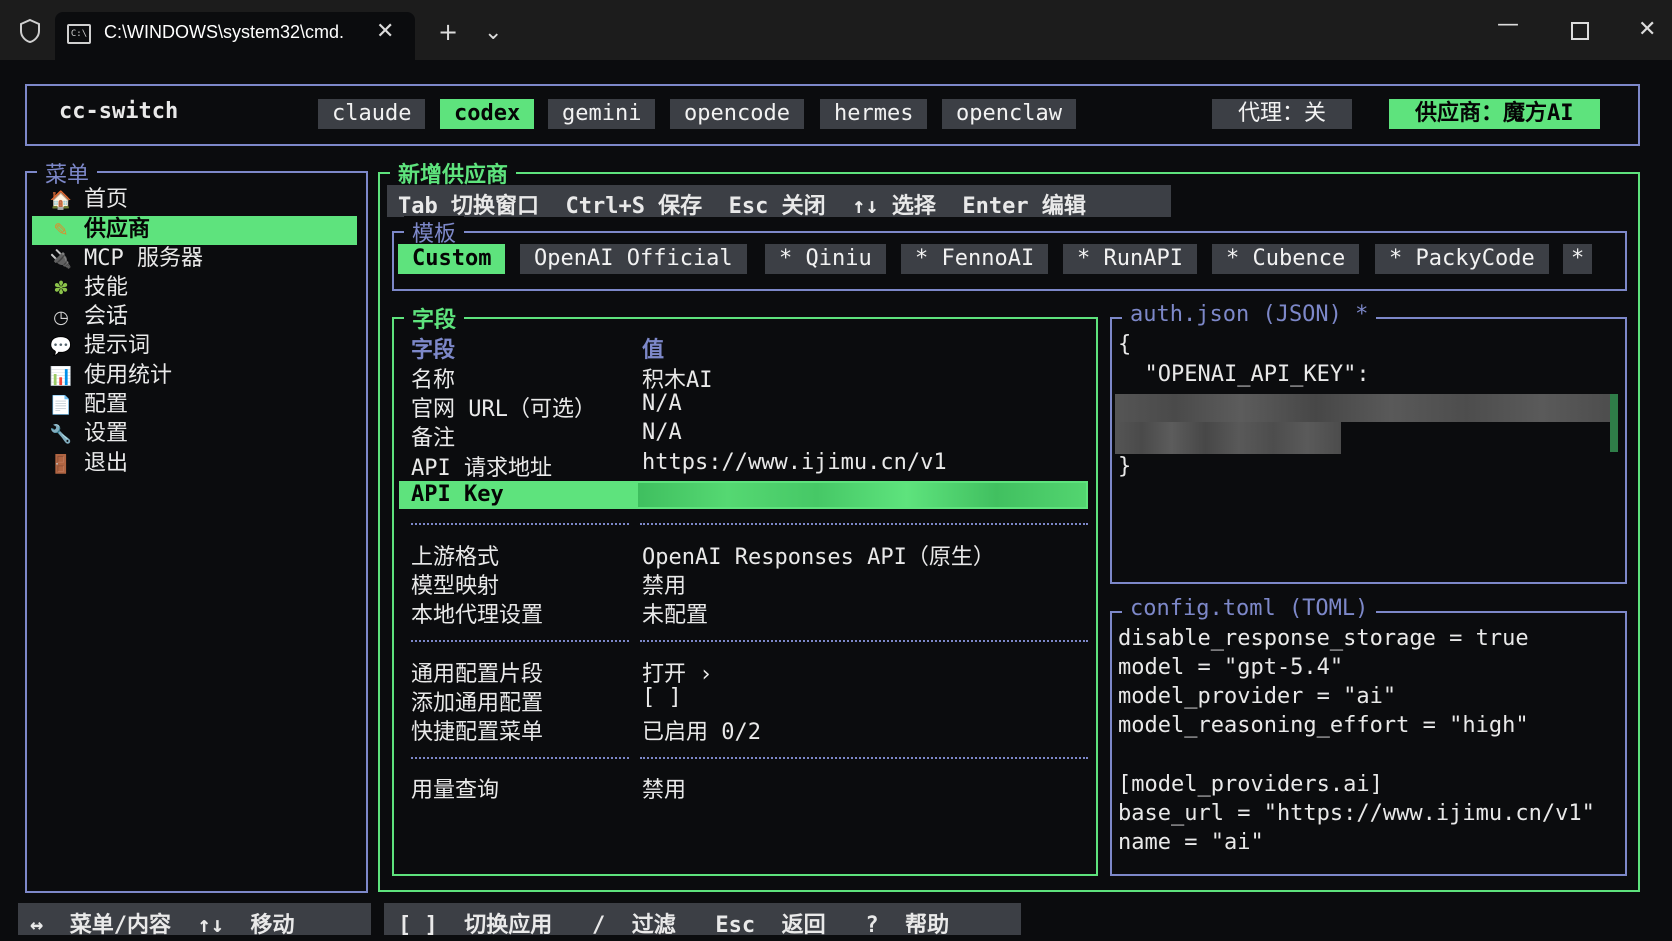 The image size is (1672, 941). I want to click on minimize-icon: —, so click(1508, 24).